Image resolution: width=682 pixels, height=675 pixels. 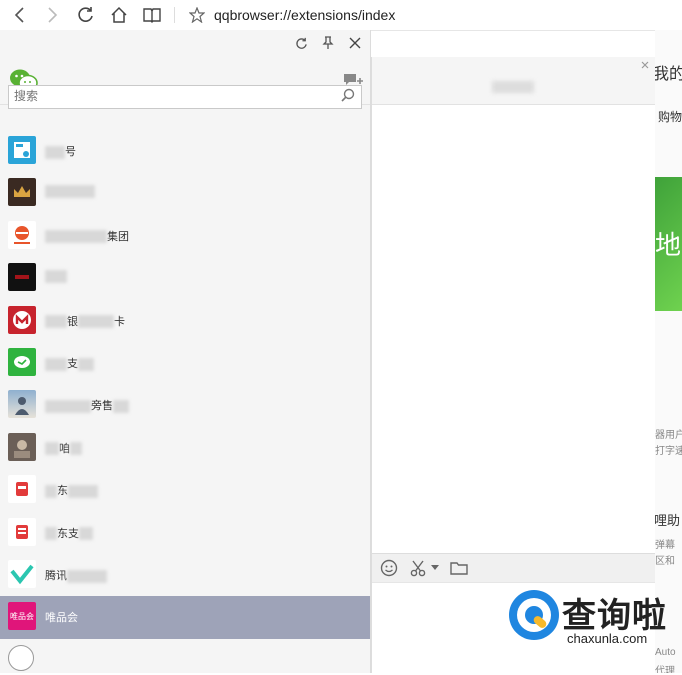 What do you see at coordinates (668, 520) in the screenshot?
I see `page-subheading: 哩助` at bounding box center [668, 520].